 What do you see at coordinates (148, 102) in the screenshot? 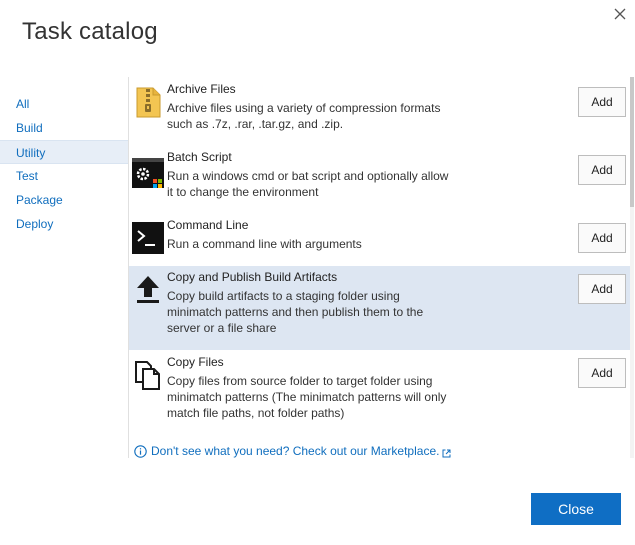
I see `archive-zip-icon` at bounding box center [148, 102].